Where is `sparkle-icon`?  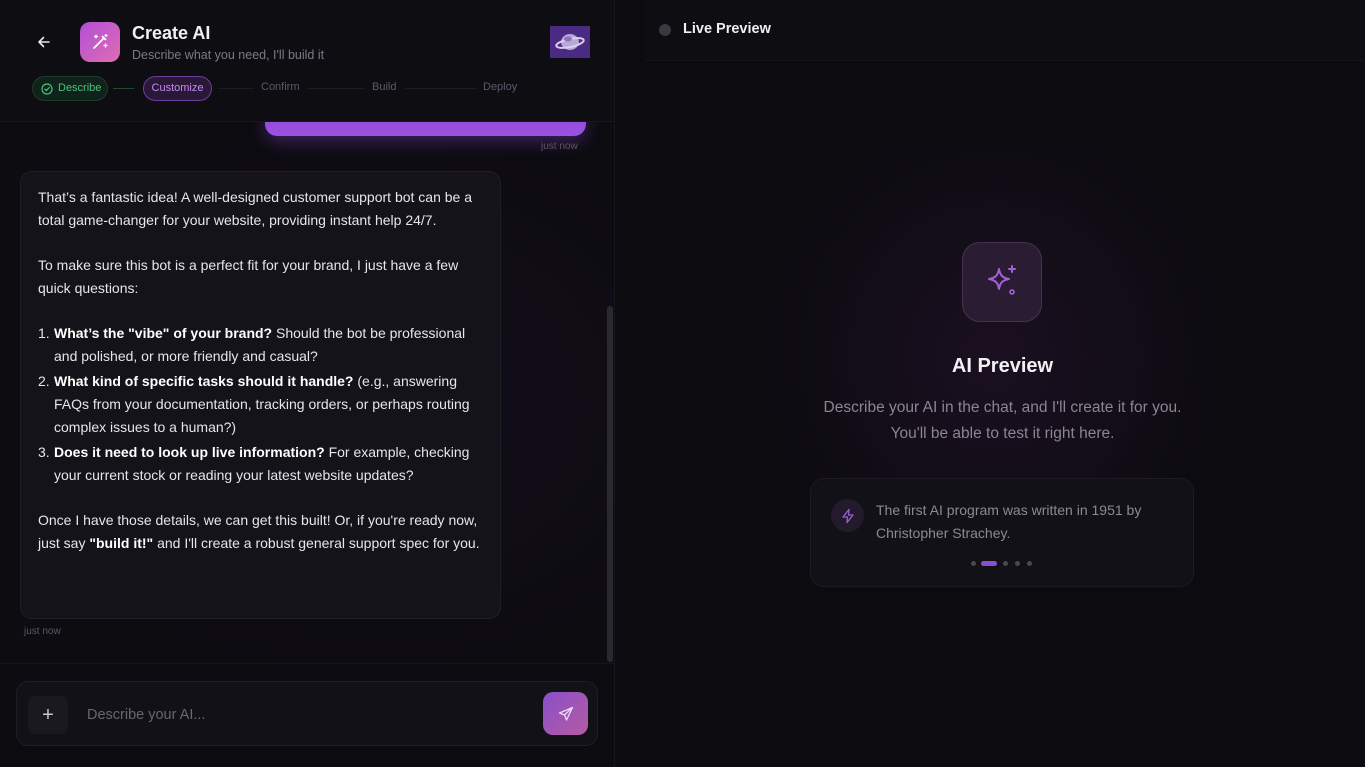
sparkle-icon is located at coordinates (1002, 280).